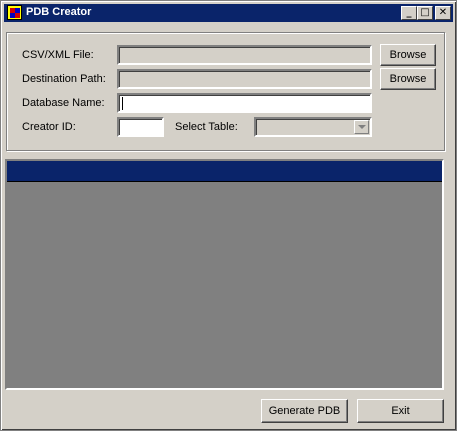 This screenshot has height=431, width=457. What do you see at coordinates (408, 79) in the screenshot?
I see `browse-destination-button: Browse` at bounding box center [408, 79].